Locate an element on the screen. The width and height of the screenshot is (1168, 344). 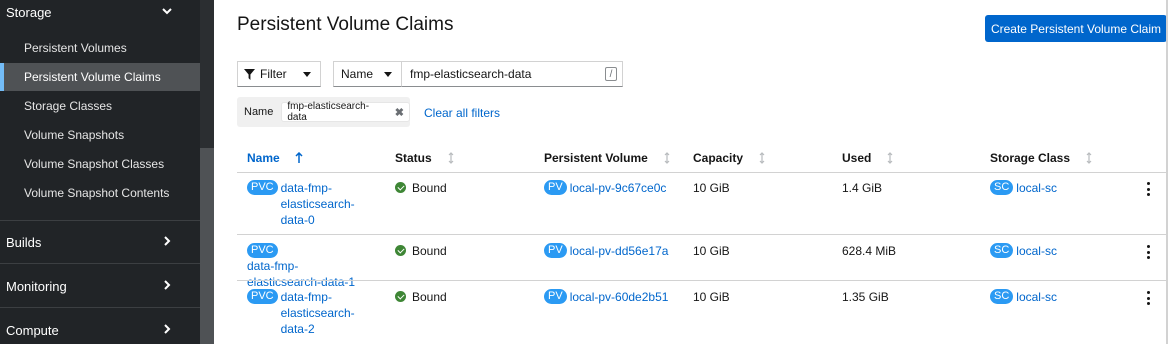
pv-cell: PV local-pv-dd56e17a is located at coordinates (606, 251).